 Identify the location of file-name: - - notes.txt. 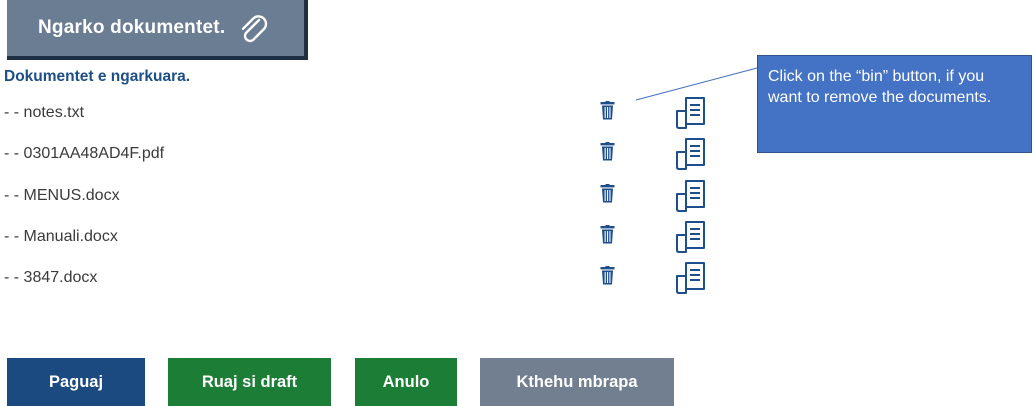
(44, 112).